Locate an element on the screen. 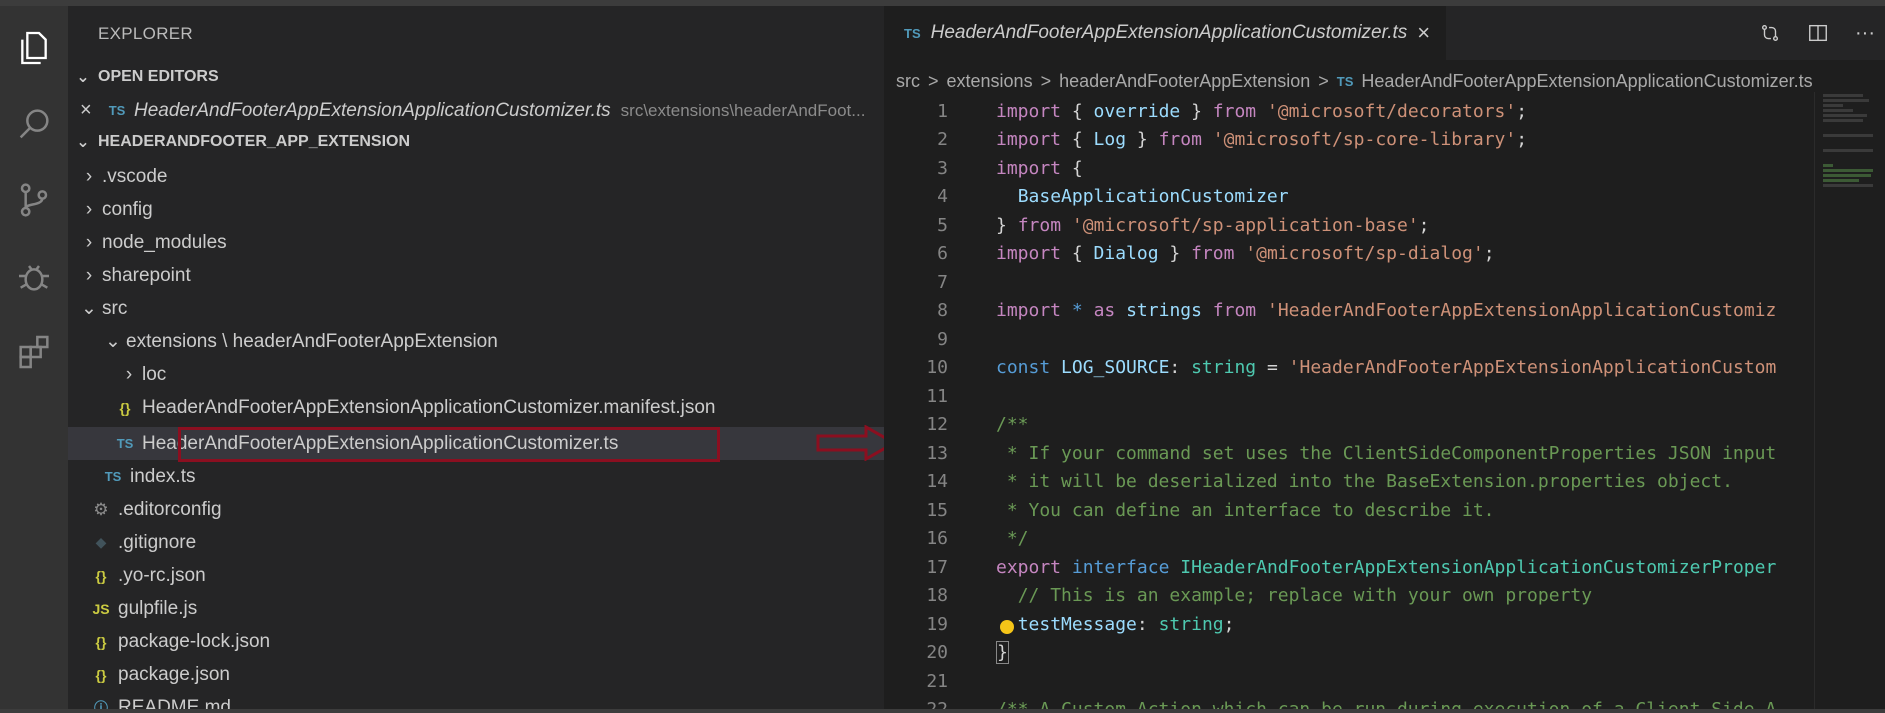  line-number: 21 is located at coordinates (937, 681).